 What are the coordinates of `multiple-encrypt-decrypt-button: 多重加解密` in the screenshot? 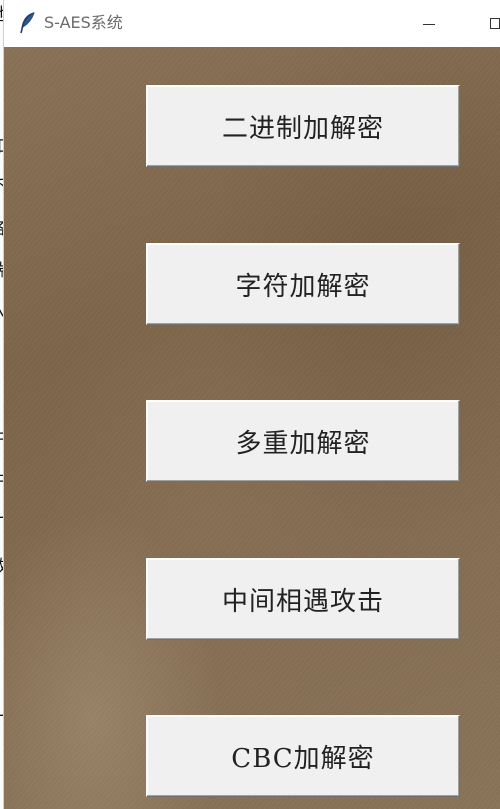 It's located at (303, 441).